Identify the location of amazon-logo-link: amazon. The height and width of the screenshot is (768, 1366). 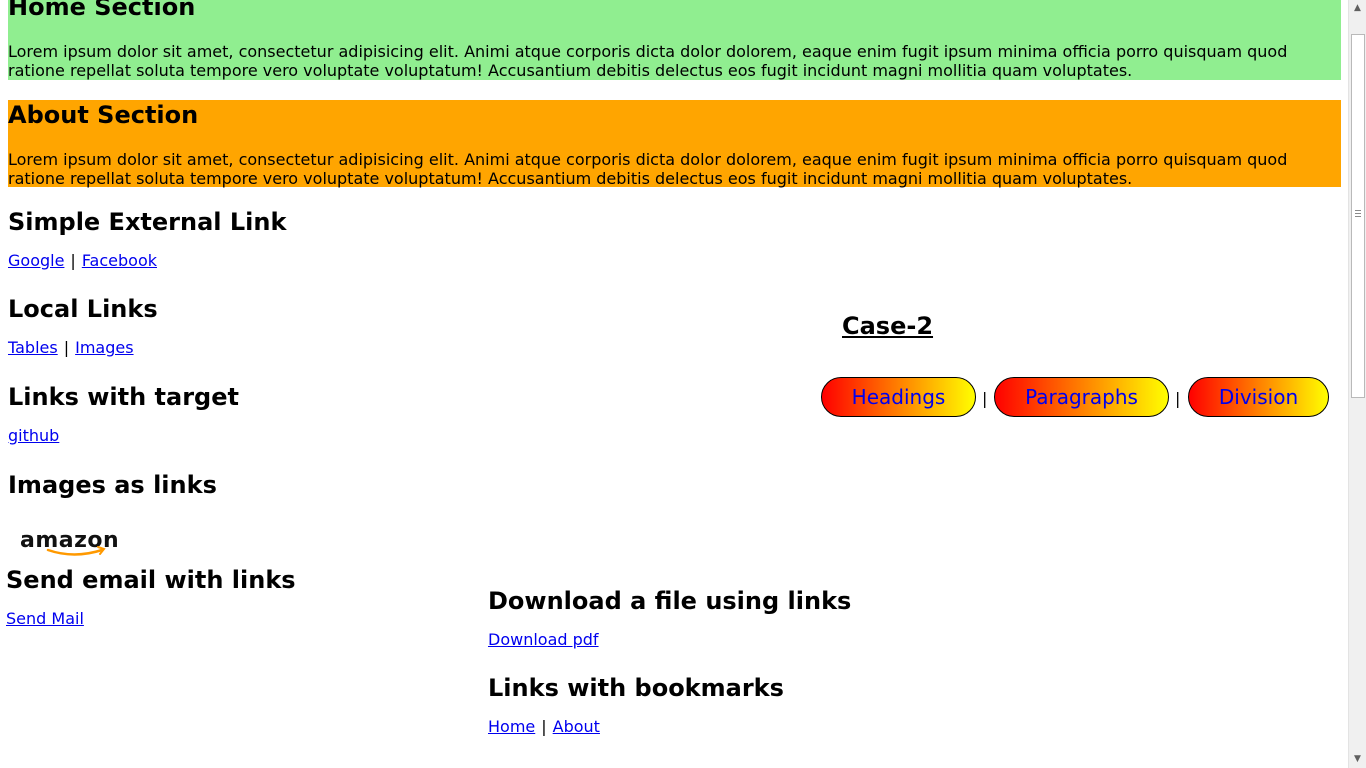
(71, 544).